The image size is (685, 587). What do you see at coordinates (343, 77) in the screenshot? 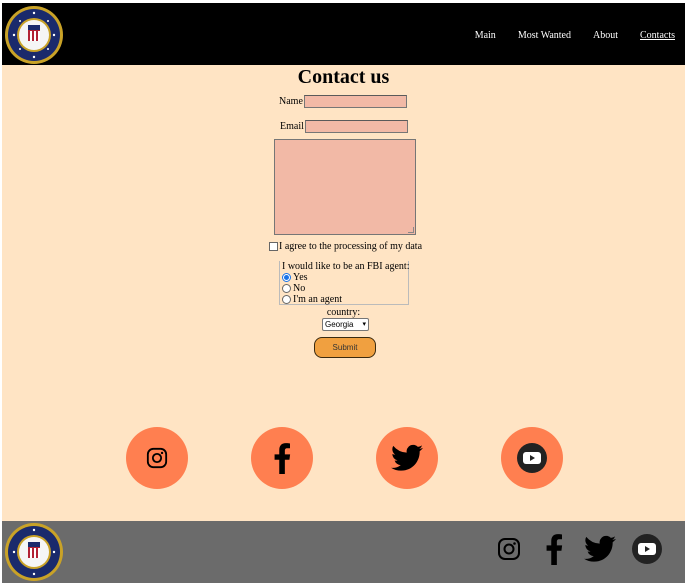
I see `page-title: Contact us` at bounding box center [343, 77].